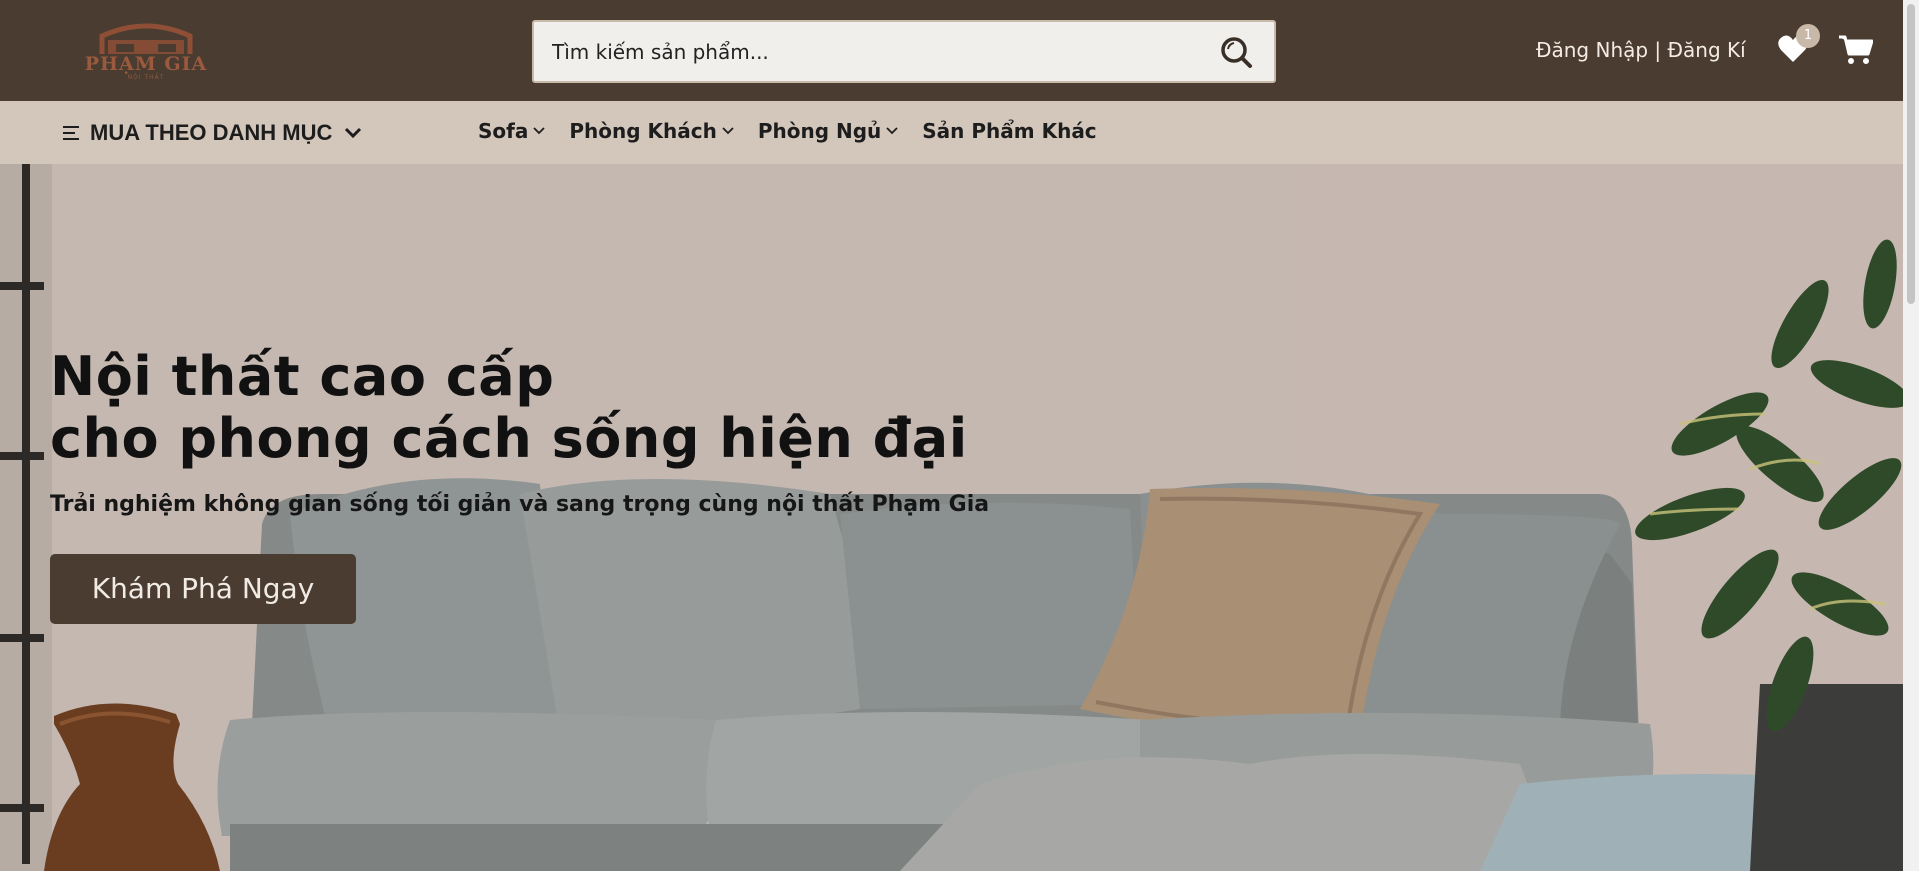 Image resolution: width=1919 pixels, height=871 pixels. Describe the element at coordinates (643, 131) in the screenshot. I see `nav-item-label: Phòng Khách` at that location.